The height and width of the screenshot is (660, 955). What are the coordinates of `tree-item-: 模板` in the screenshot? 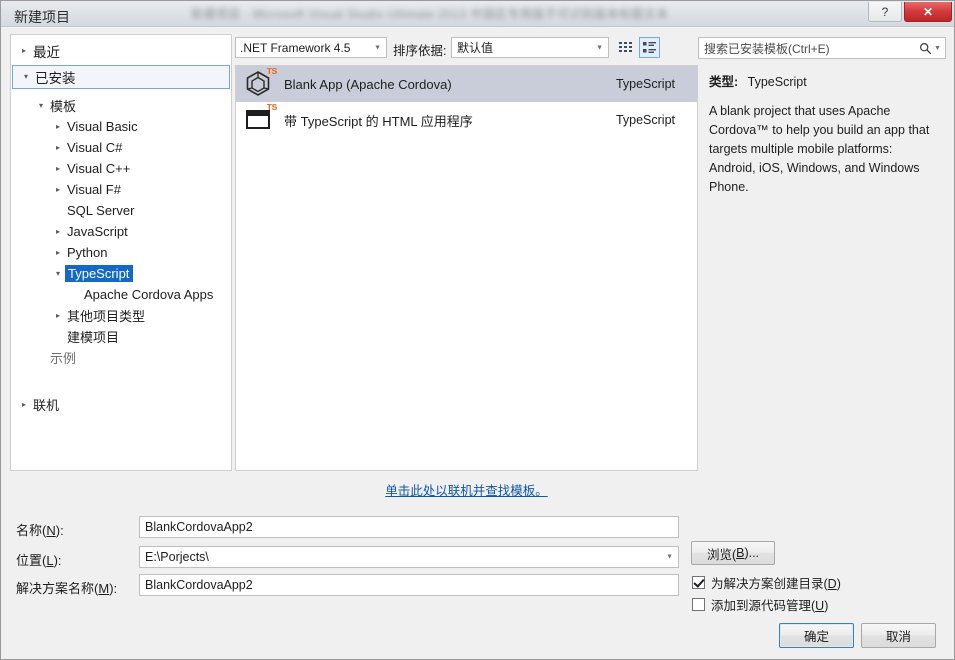 It's located at (121, 105).